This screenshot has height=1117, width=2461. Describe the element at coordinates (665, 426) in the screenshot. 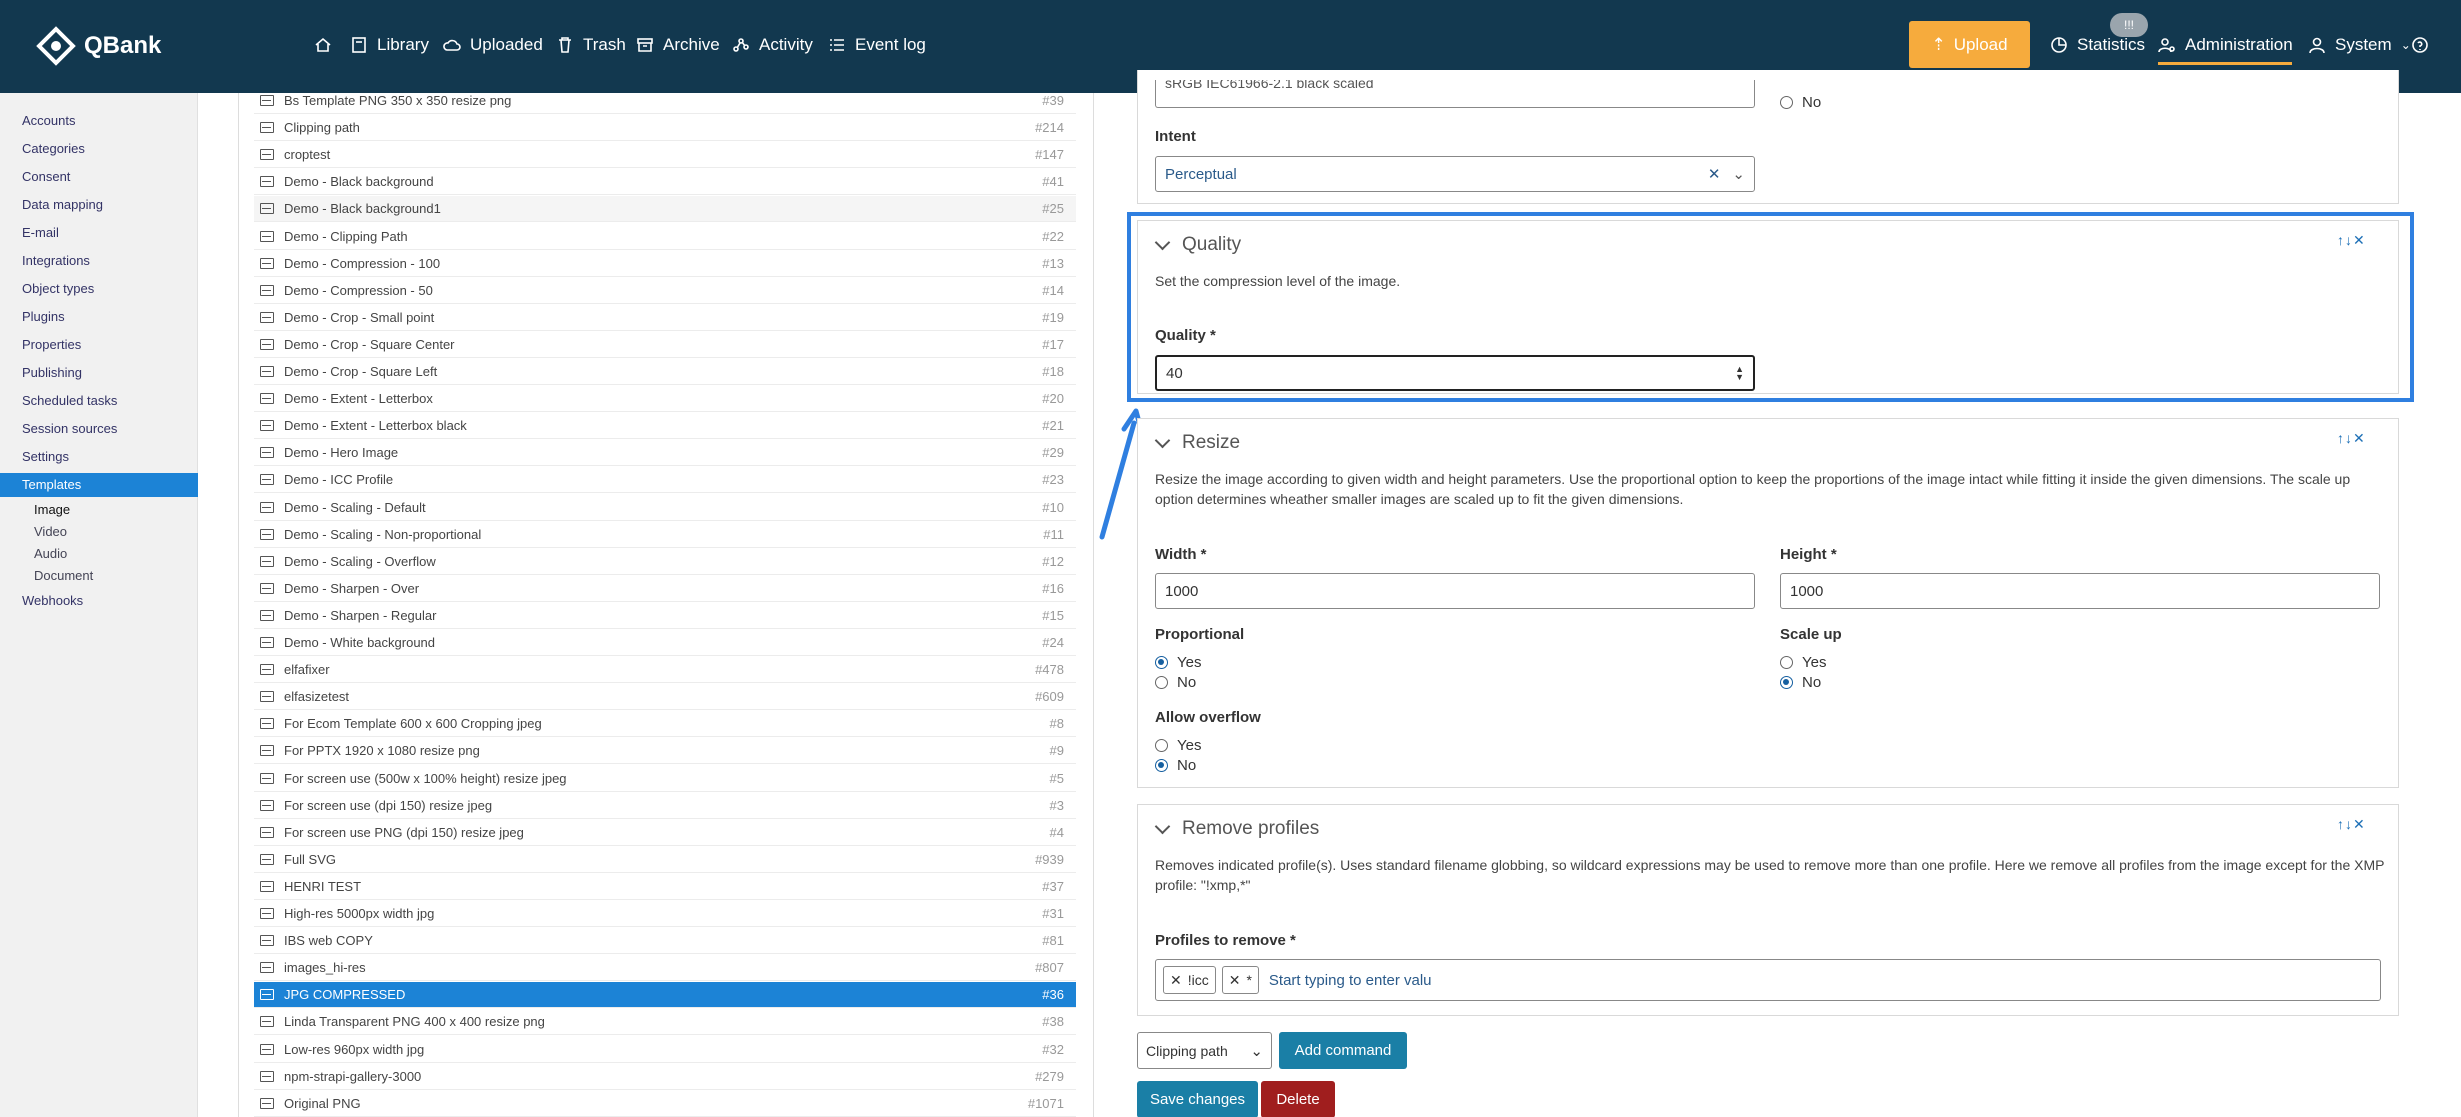

I see `table-row: Demo - Extent - Letterbox black #21` at that location.